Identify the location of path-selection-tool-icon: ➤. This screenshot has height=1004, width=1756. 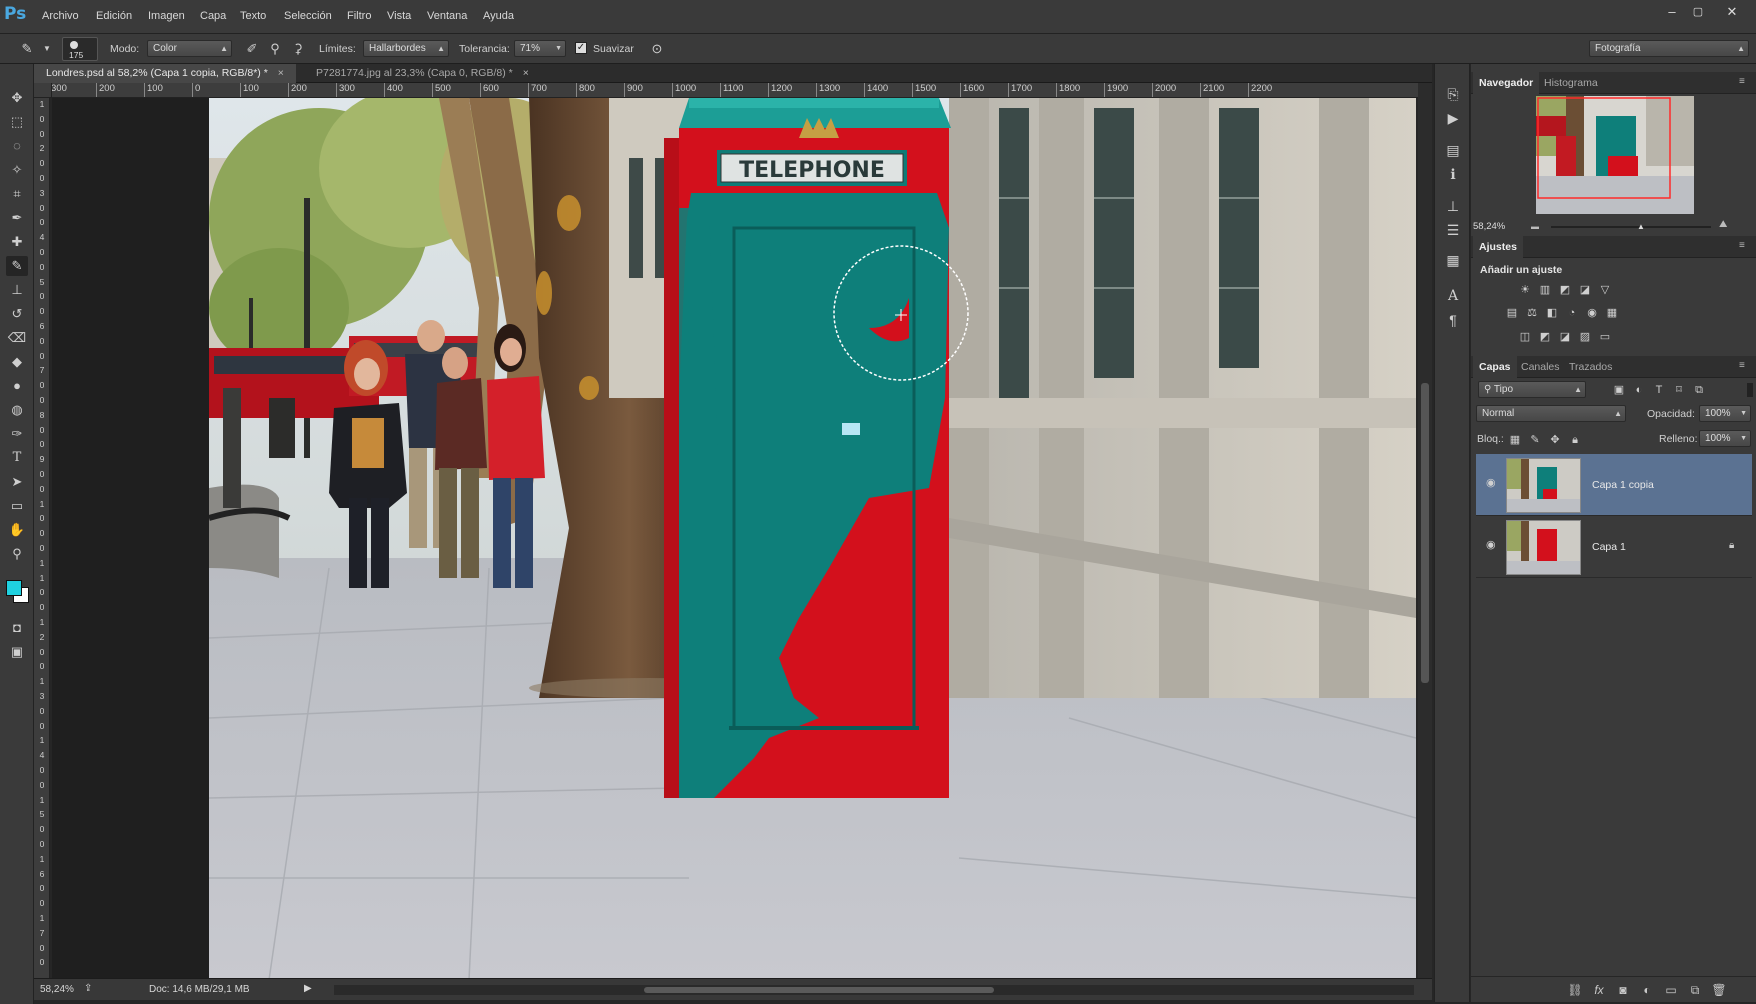
(17, 482).